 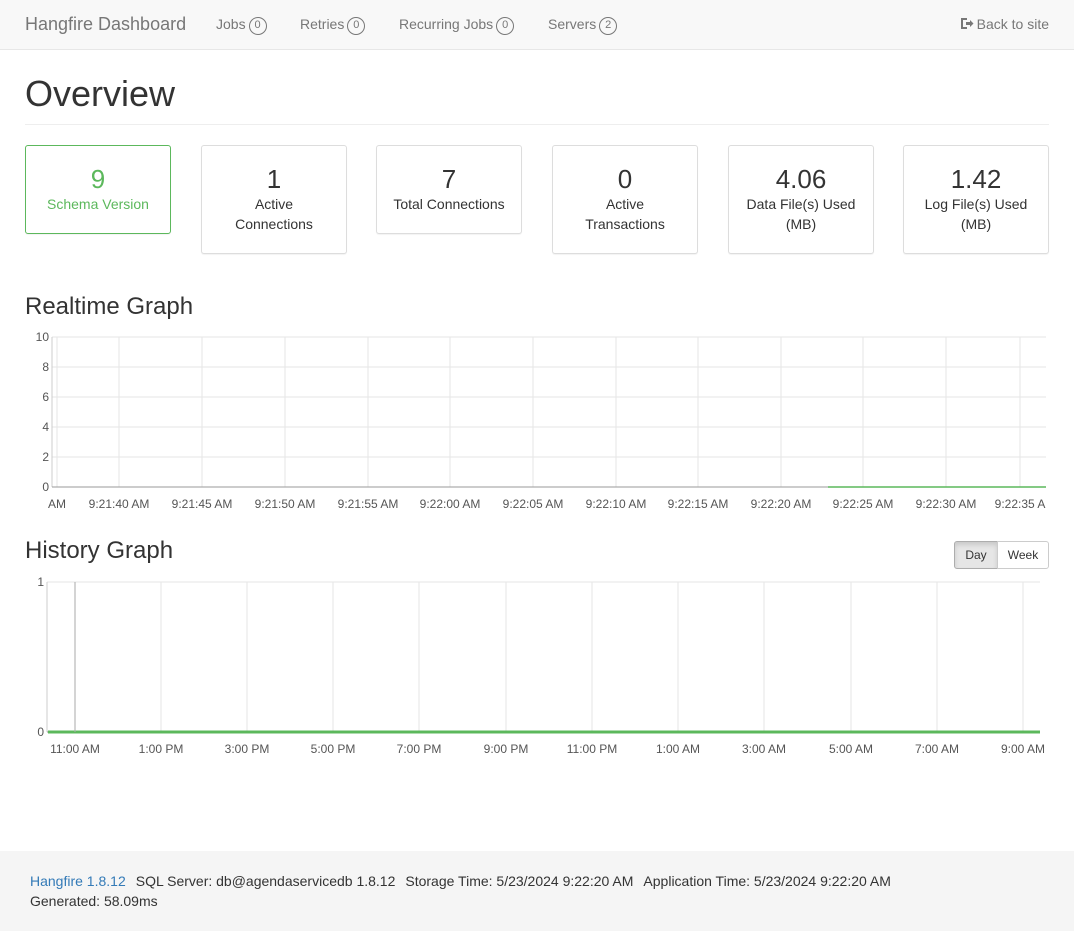 What do you see at coordinates (119, 504) in the screenshot?
I see `realtime-x-tick-label: 9:21:40 AM` at bounding box center [119, 504].